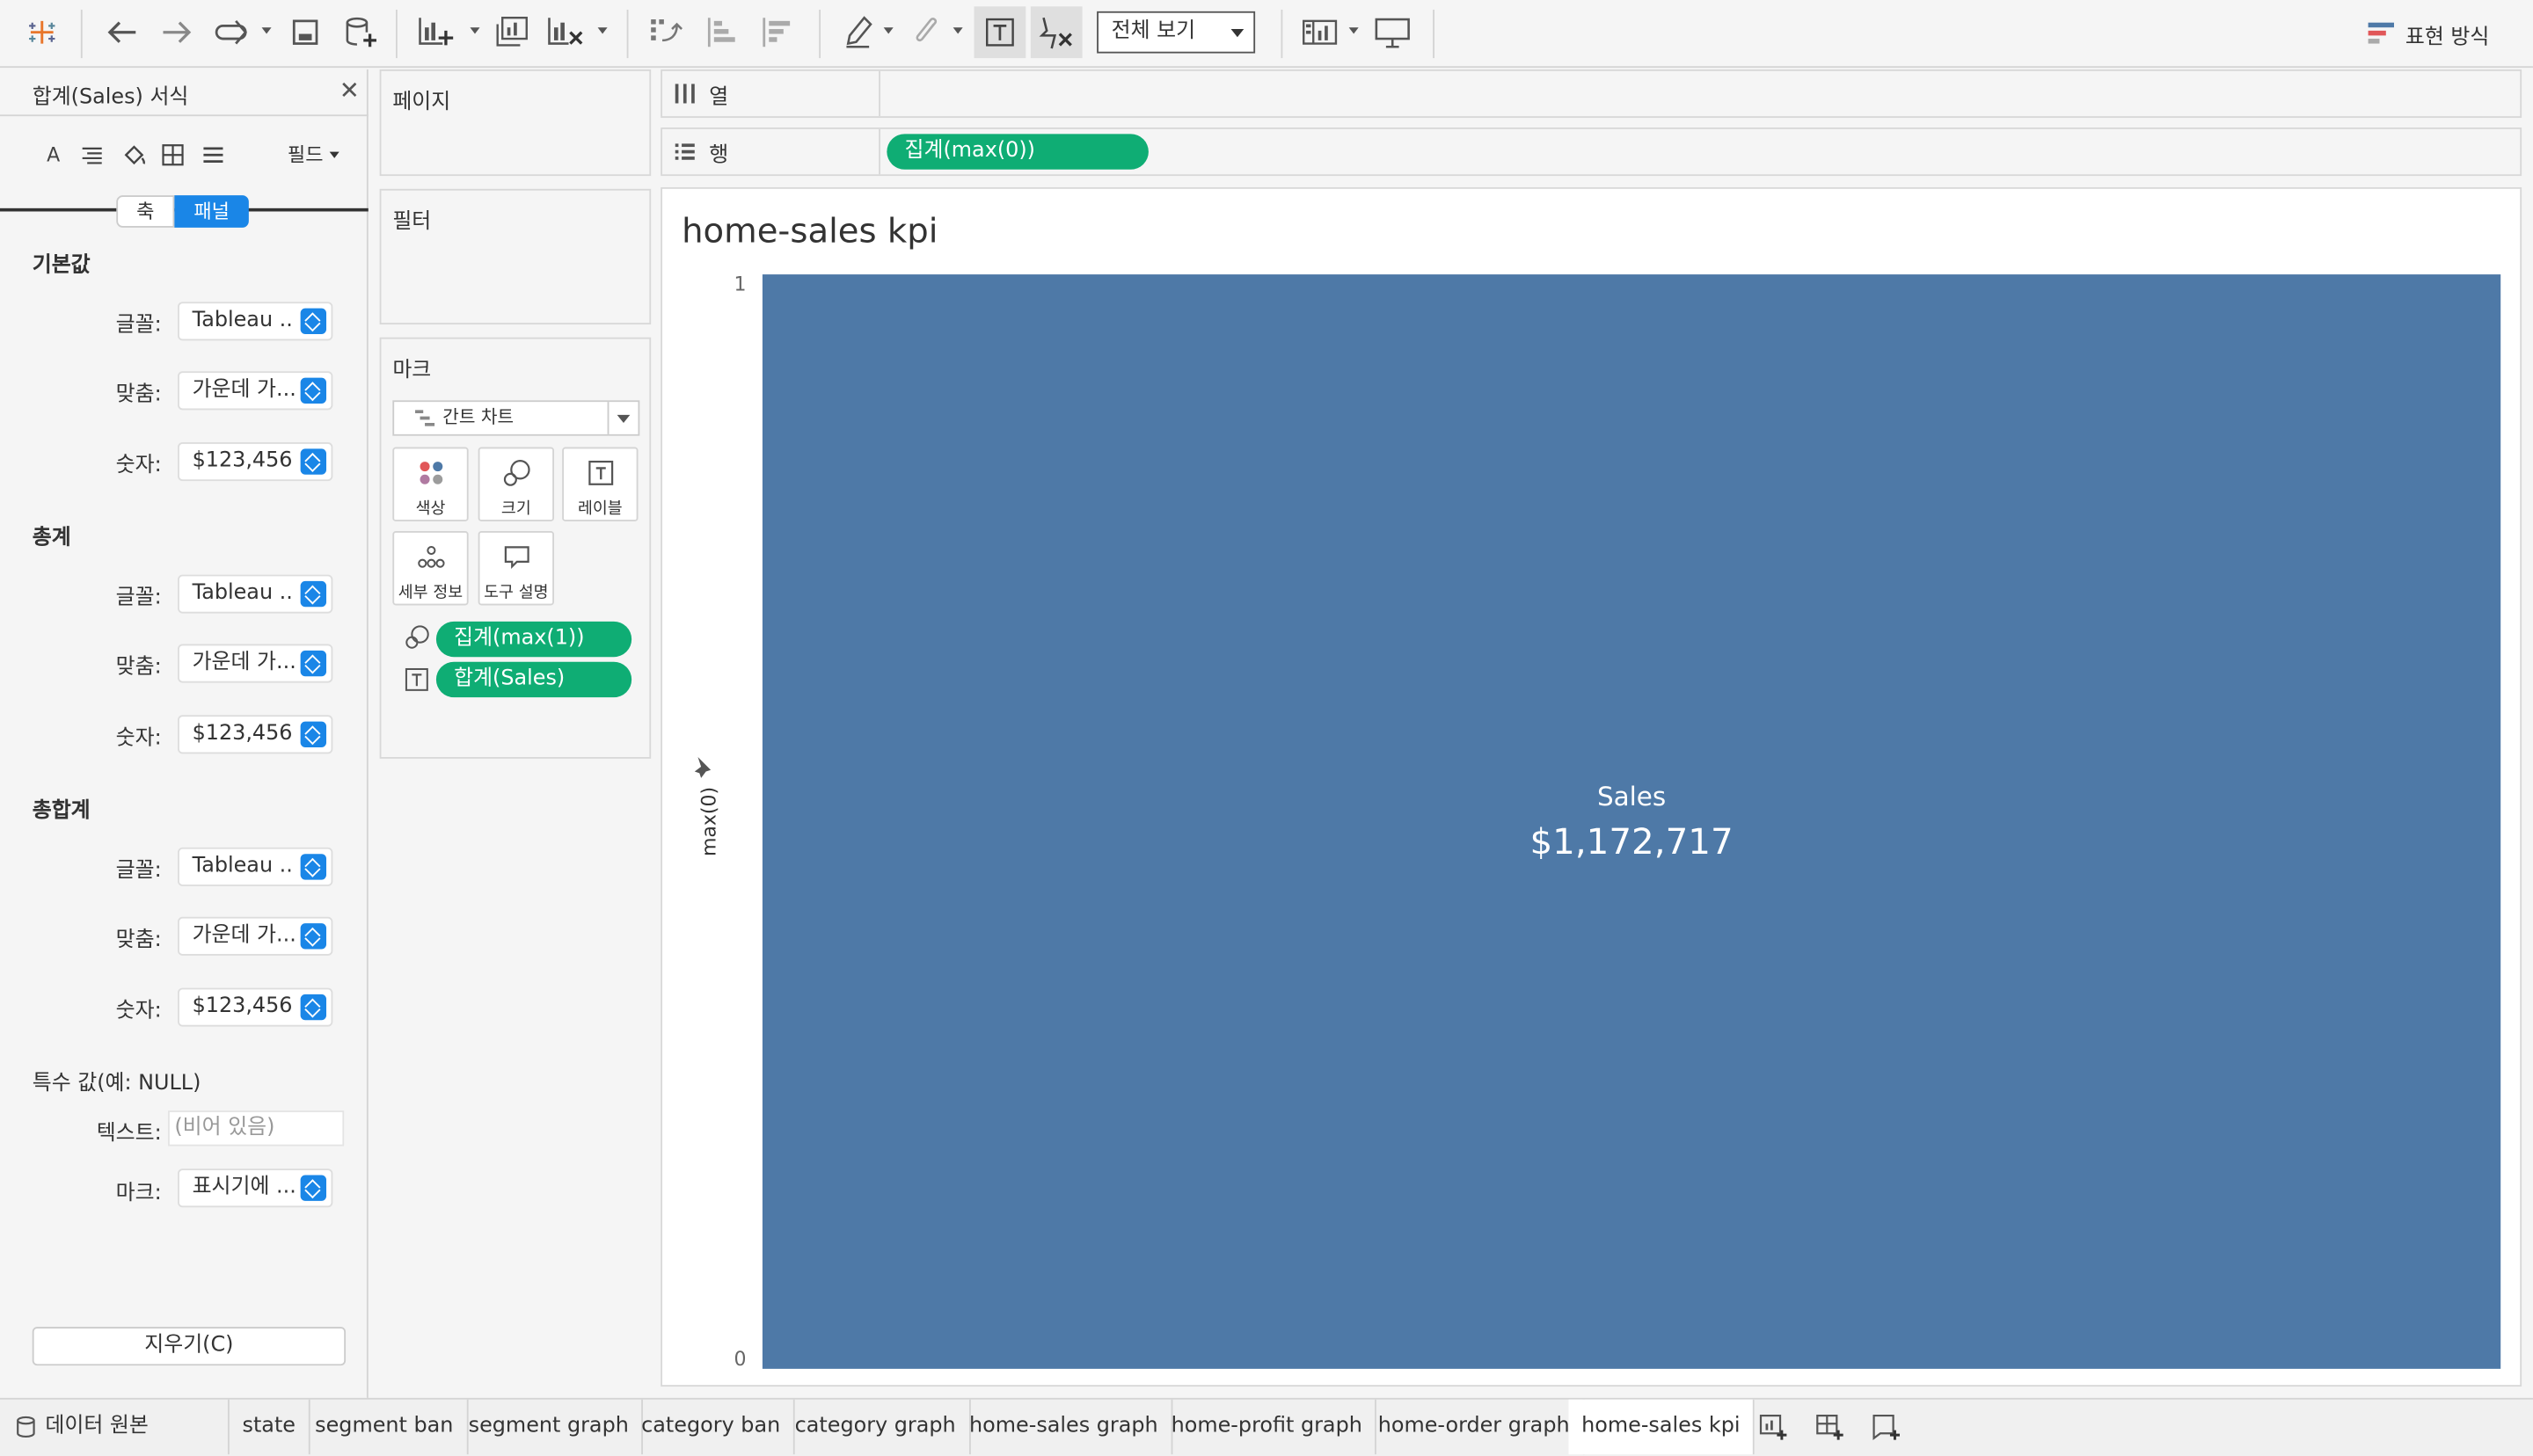  I want to click on default-font-select: Tableau .., so click(255, 321).